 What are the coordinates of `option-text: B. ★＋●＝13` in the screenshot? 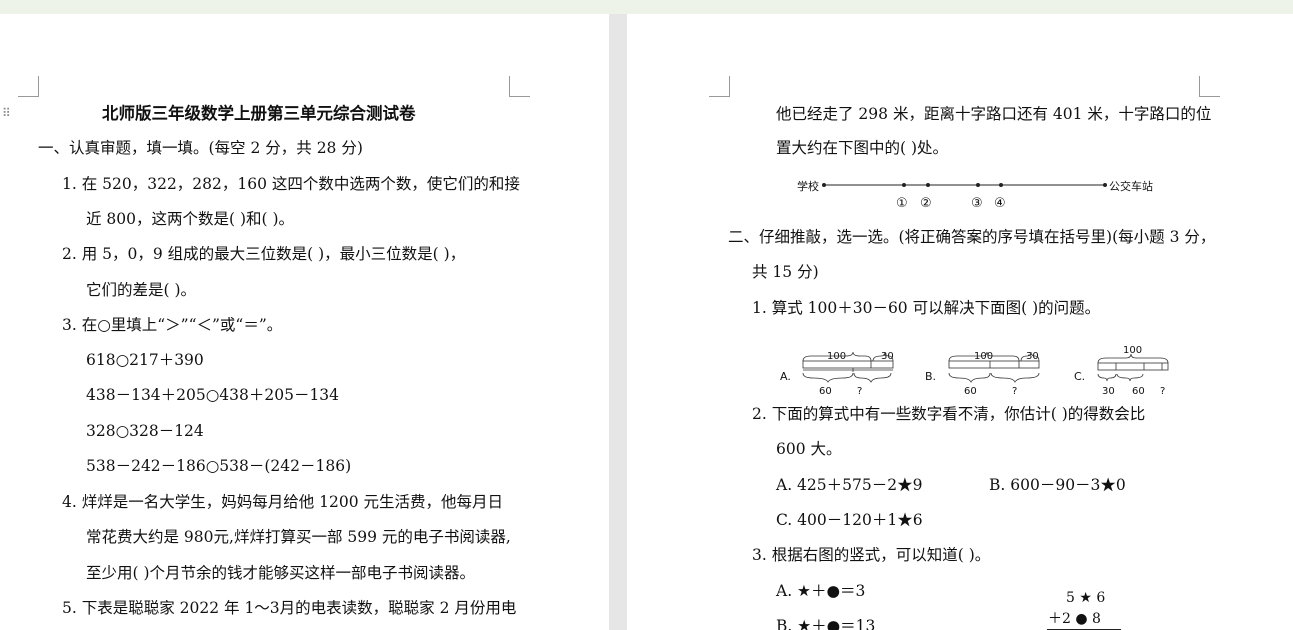 It's located at (826, 623).